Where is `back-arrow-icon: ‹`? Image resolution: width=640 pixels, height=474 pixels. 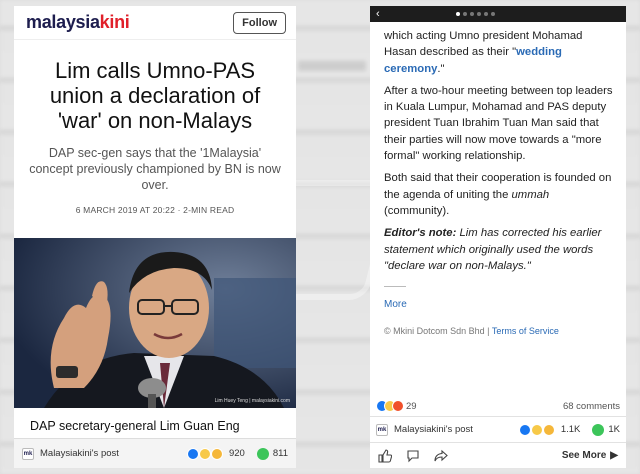 back-arrow-icon: ‹ is located at coordinates (378, 14).